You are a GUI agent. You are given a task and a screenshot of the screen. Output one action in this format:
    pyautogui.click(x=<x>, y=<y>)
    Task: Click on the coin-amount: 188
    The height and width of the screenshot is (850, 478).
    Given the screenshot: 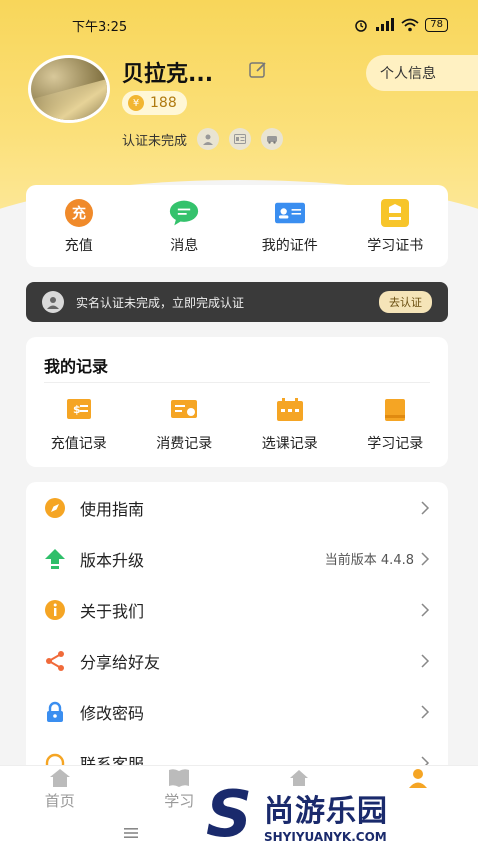 What is the action you would take?
    pyautogui.click(x=163, y=103)
    